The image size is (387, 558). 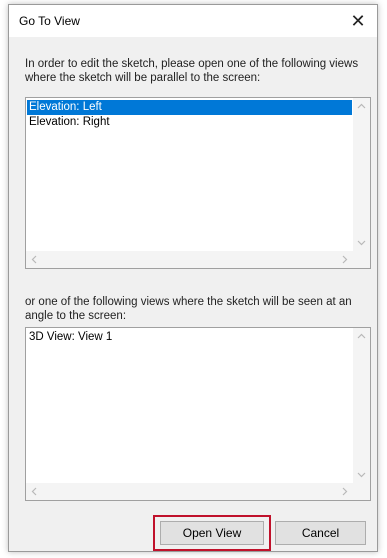 What do you see at coordinates (358, 21) in the screenshot?
I see `close-icon: ✕` at bounding box center [358, 21].